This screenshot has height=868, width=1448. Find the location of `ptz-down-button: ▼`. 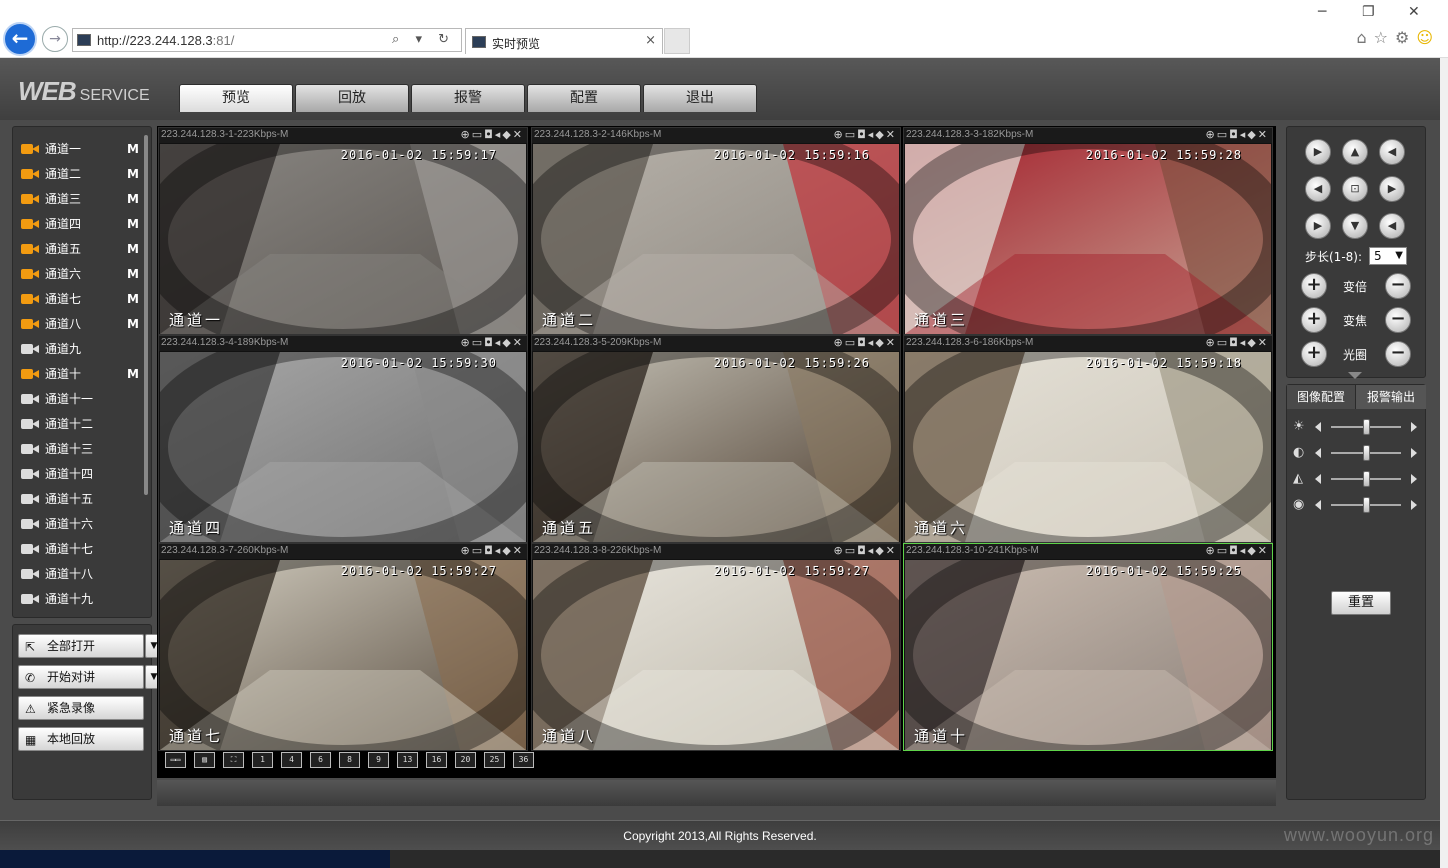

ptz-down-button: ▼ is located at coordinates (1355, 226).